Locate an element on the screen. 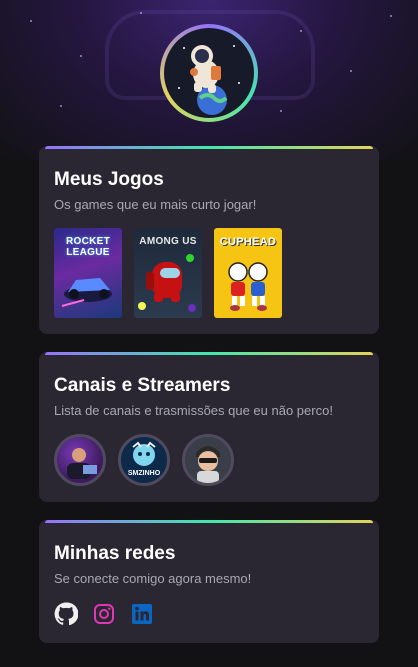 This screenshot has height=667, width=418. streamer-avatar-2-icon: SMZINHO is located at coordinates (144, 459).